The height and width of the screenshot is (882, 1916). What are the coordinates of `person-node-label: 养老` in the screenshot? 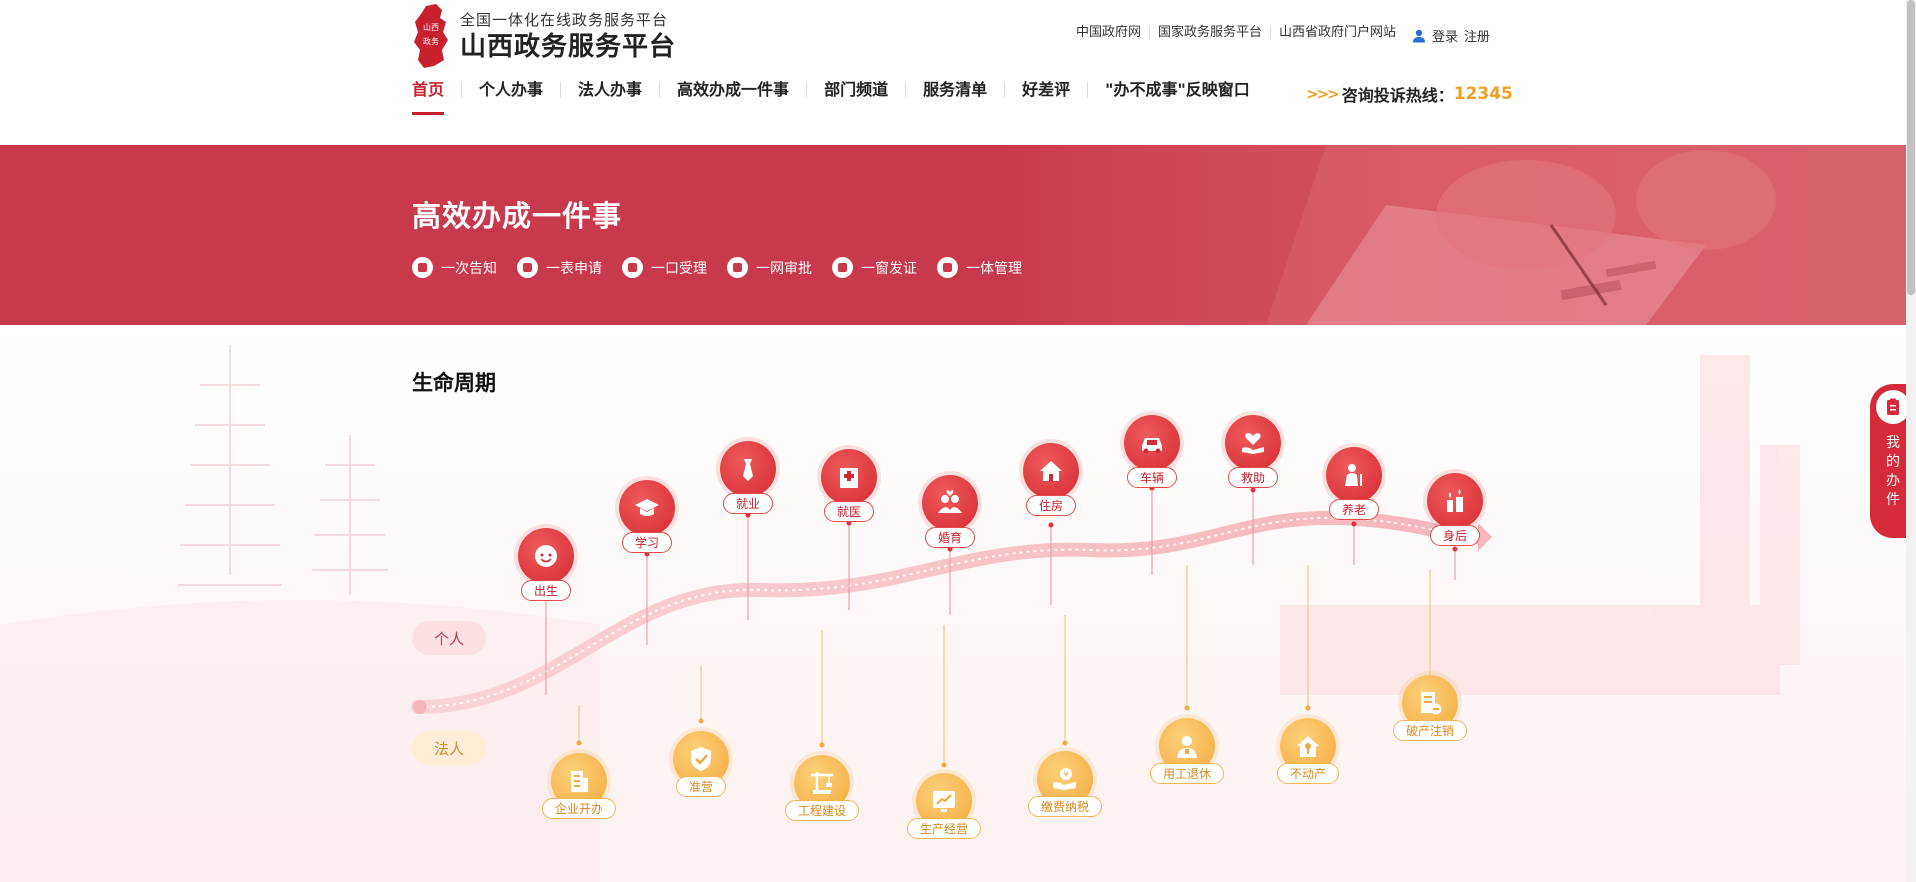 It's located at (1354, 509).